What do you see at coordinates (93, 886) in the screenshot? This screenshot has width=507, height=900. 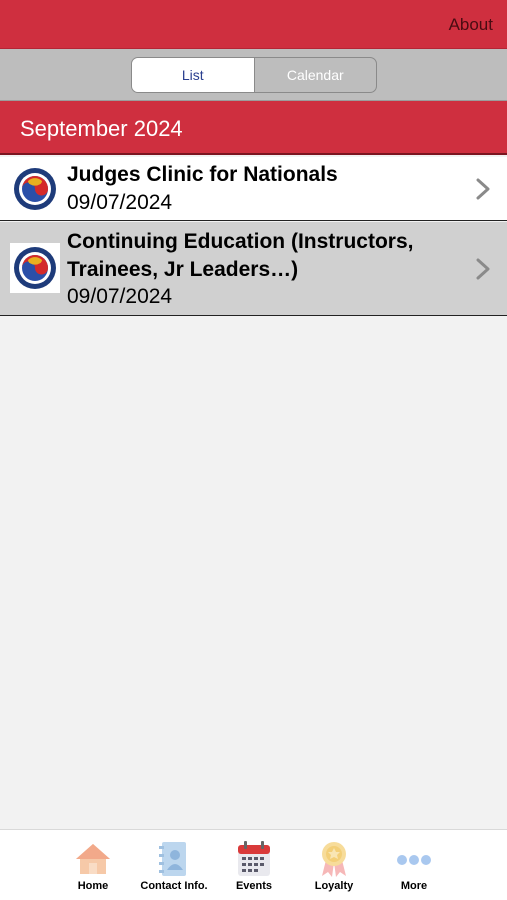 I see `tab-label: Home` at bounding box center [93, 886].